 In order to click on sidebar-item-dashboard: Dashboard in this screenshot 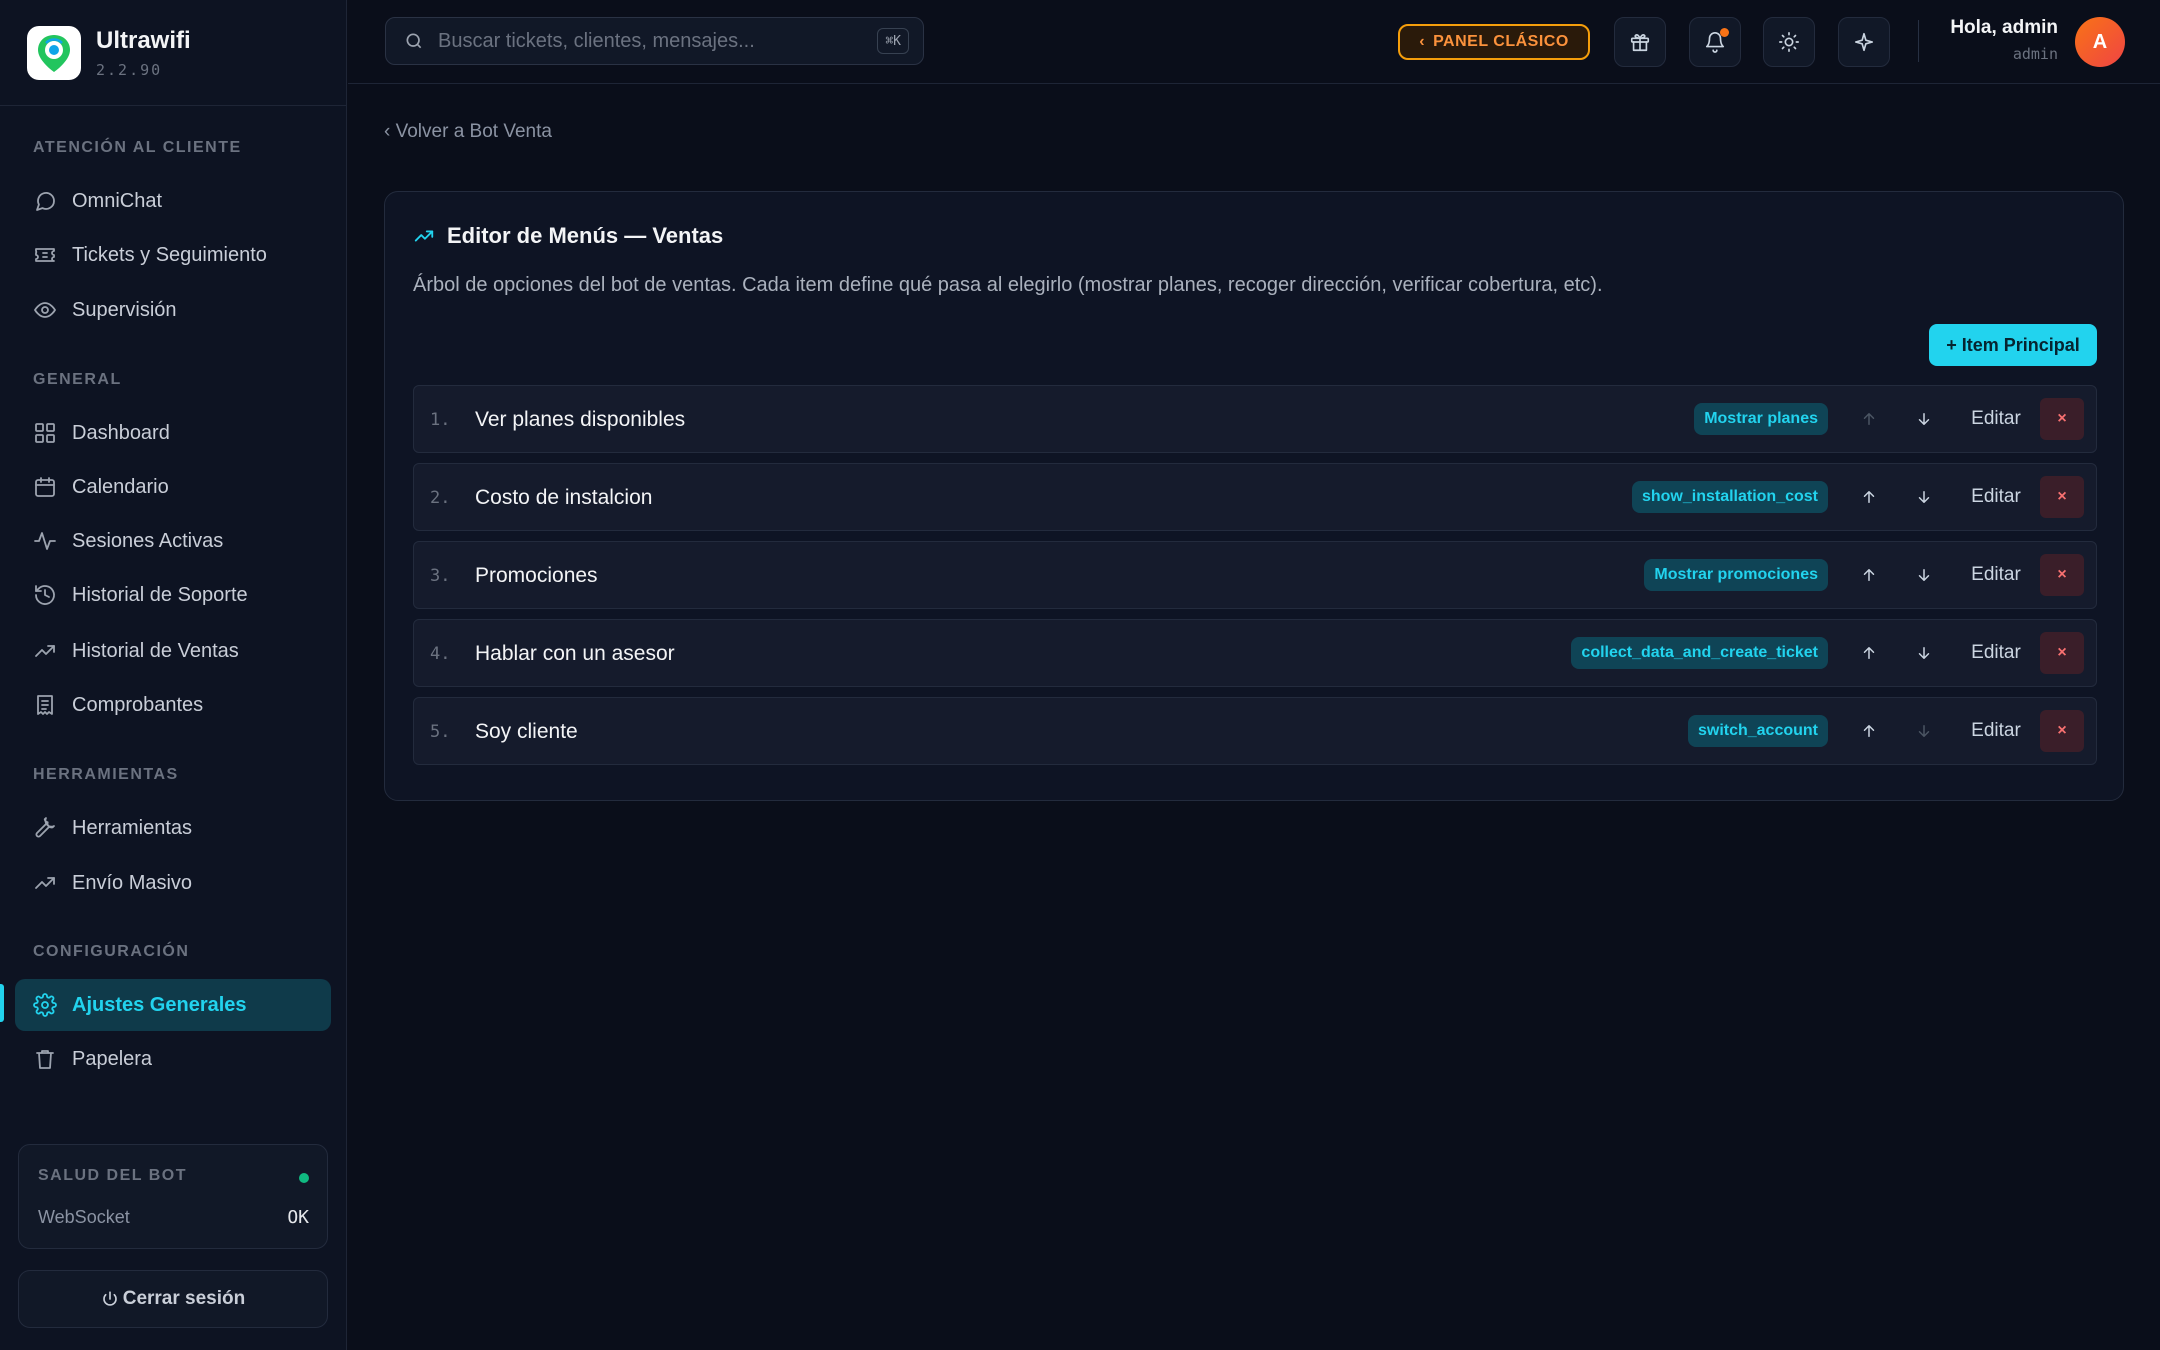, I will do `click(173, 433)`.